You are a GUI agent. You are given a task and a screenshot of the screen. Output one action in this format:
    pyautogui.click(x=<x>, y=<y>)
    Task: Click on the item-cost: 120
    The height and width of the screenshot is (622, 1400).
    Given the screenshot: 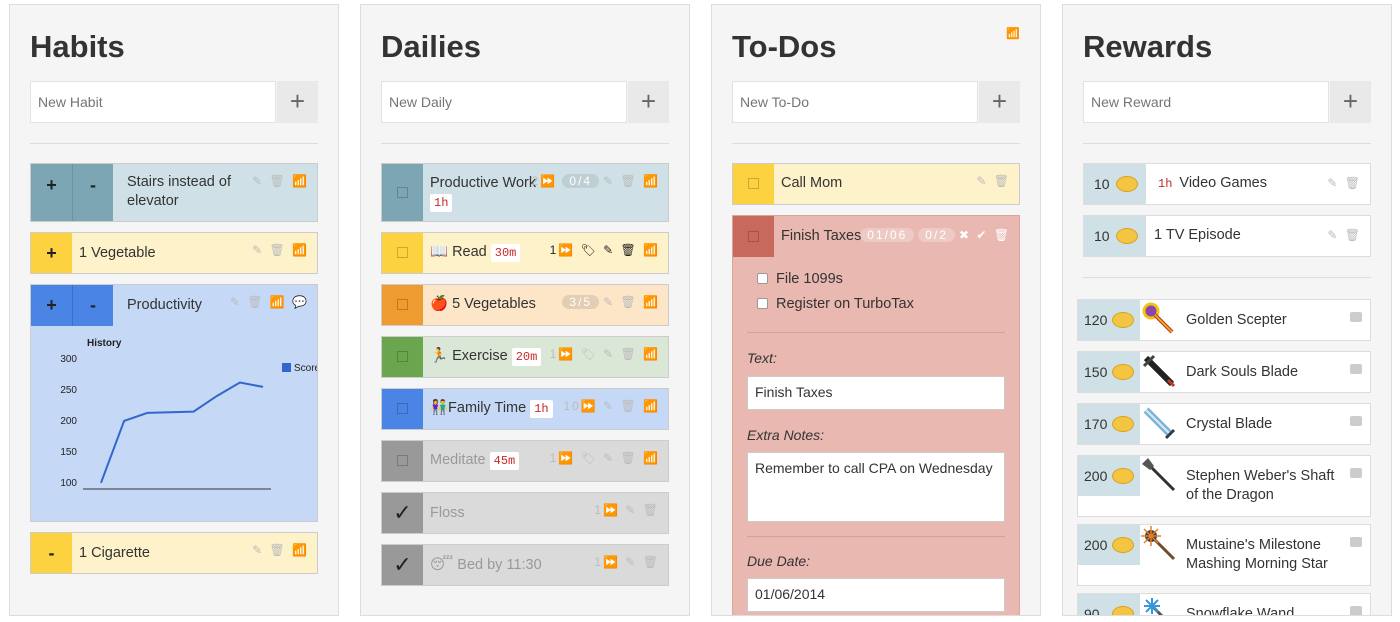 What is the action you would take?
    pyautogui.click(x=1109, y=320)
    